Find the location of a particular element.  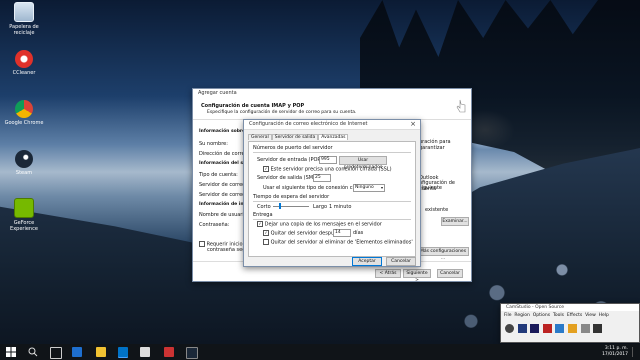

camstudio-taskbar-icon is located at coordinates (169, 352).